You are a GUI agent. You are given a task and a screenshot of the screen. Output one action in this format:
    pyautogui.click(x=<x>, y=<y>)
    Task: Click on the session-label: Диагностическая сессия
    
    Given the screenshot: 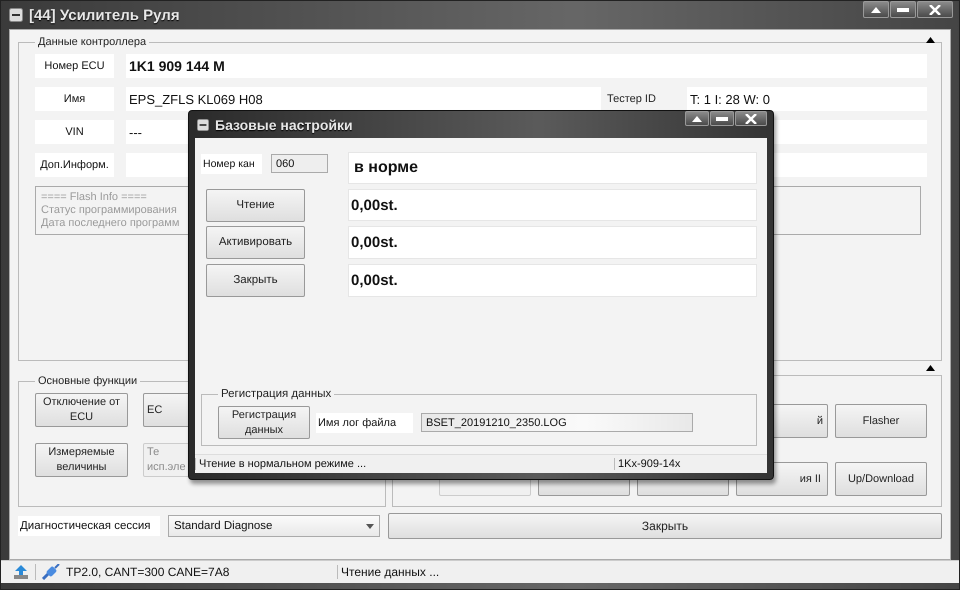 What is the action you would take?
    pyautogui.click(x=89, y=526)
    